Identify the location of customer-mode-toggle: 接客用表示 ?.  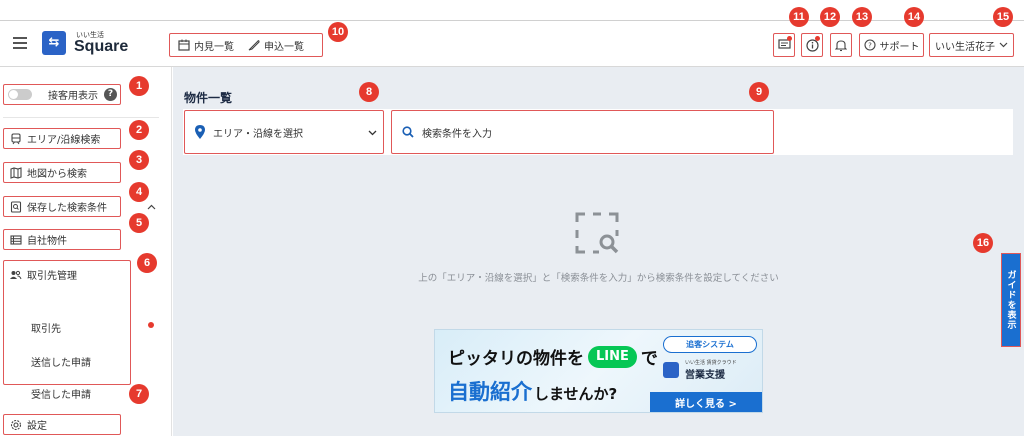
(62, 94).